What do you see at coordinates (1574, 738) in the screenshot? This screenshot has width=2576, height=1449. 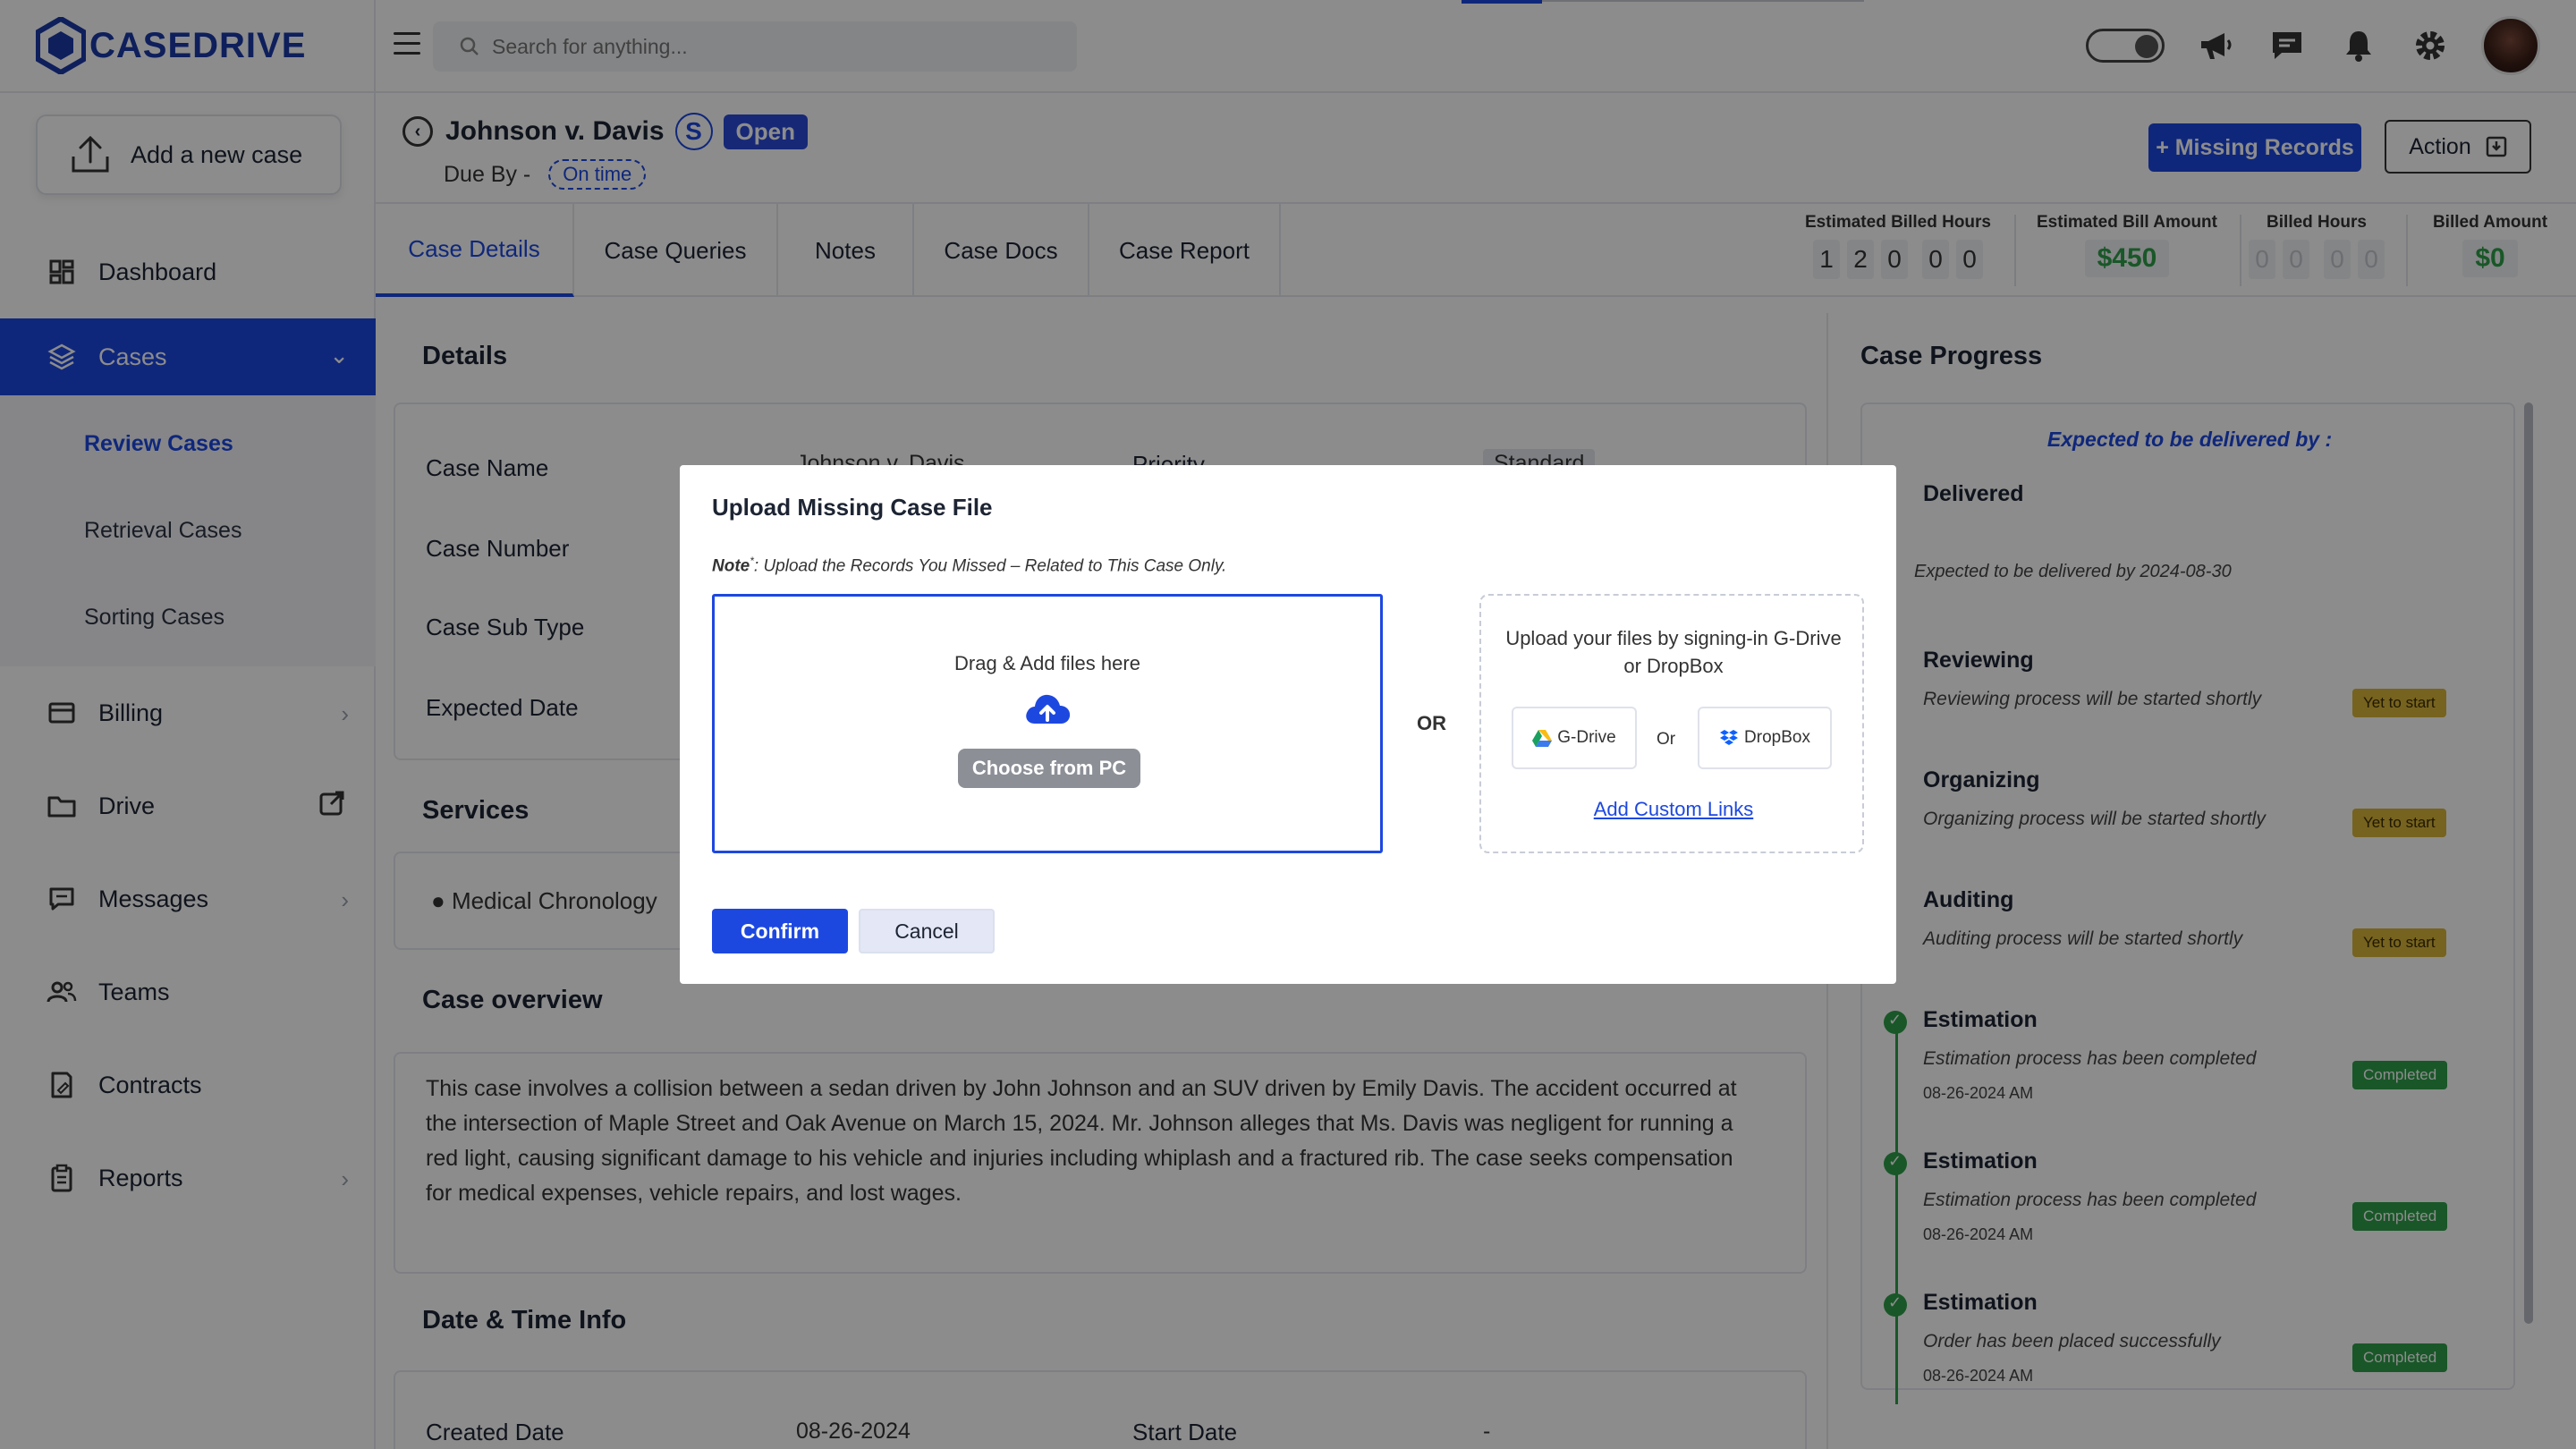 I see `gdrive-button: G-Drive` at bounding box center [1574, 738].